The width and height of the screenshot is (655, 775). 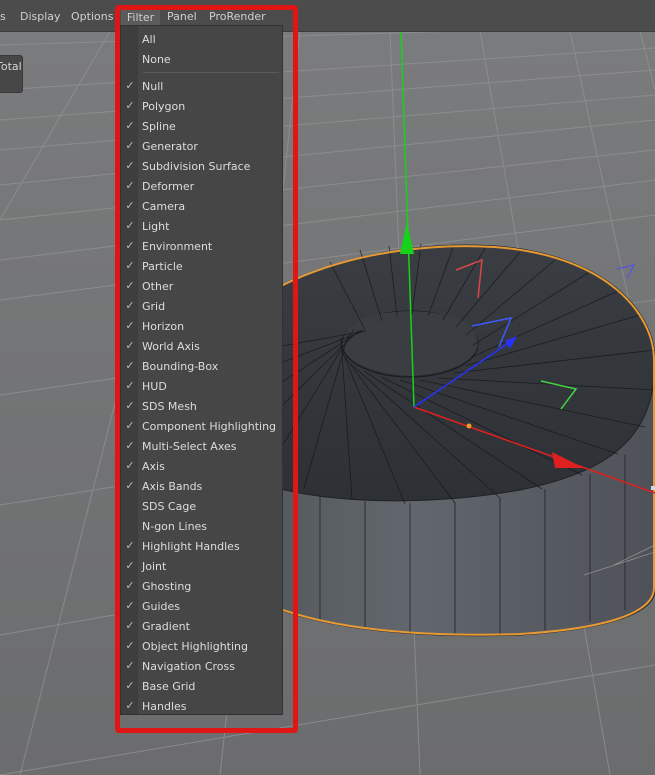 What do you see at coordinates (11, 66) in the screenshot?
I see `total-label: Total` at bounding box center [11, 66].